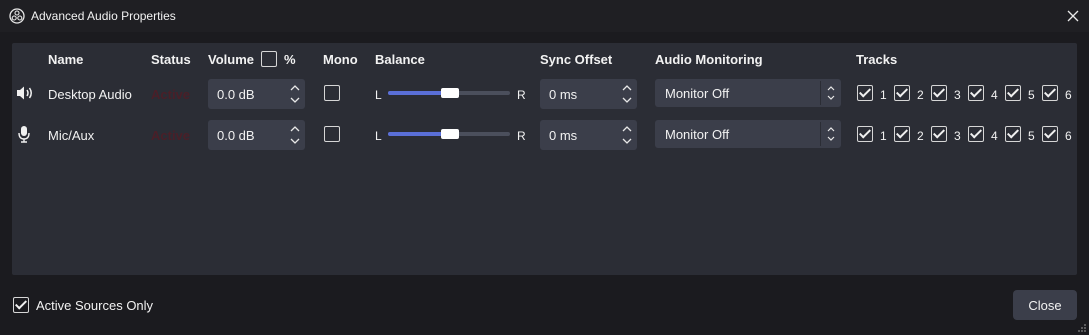 The height and width of the screenshot is (335, 1089). What do you see at coordinates (103, 16) in the screenshot?
I see `window-title: Advanced Audio Properties` at bounding box center [103, 16].